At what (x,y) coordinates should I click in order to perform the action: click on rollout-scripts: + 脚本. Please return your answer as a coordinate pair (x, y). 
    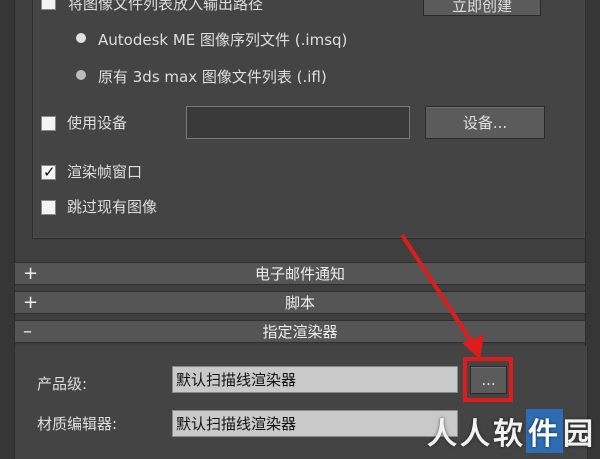
    Looking at the image, I should click on (300, 302).